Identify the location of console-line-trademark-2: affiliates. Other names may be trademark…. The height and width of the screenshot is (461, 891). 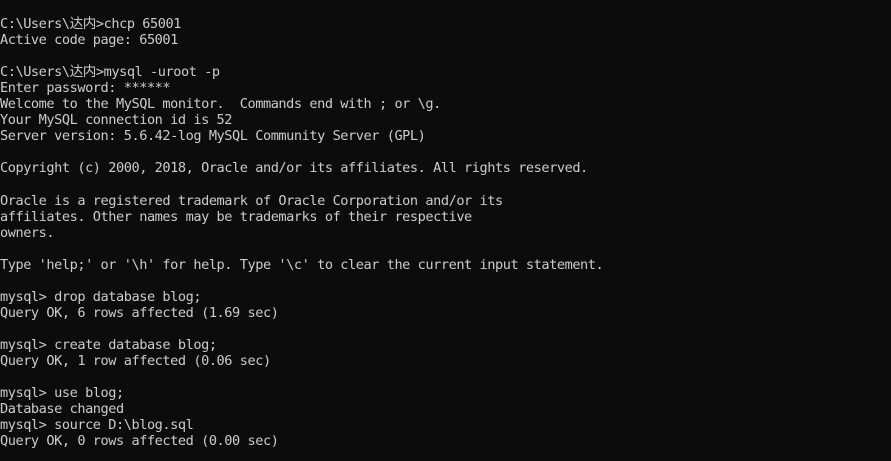
(236, 216).